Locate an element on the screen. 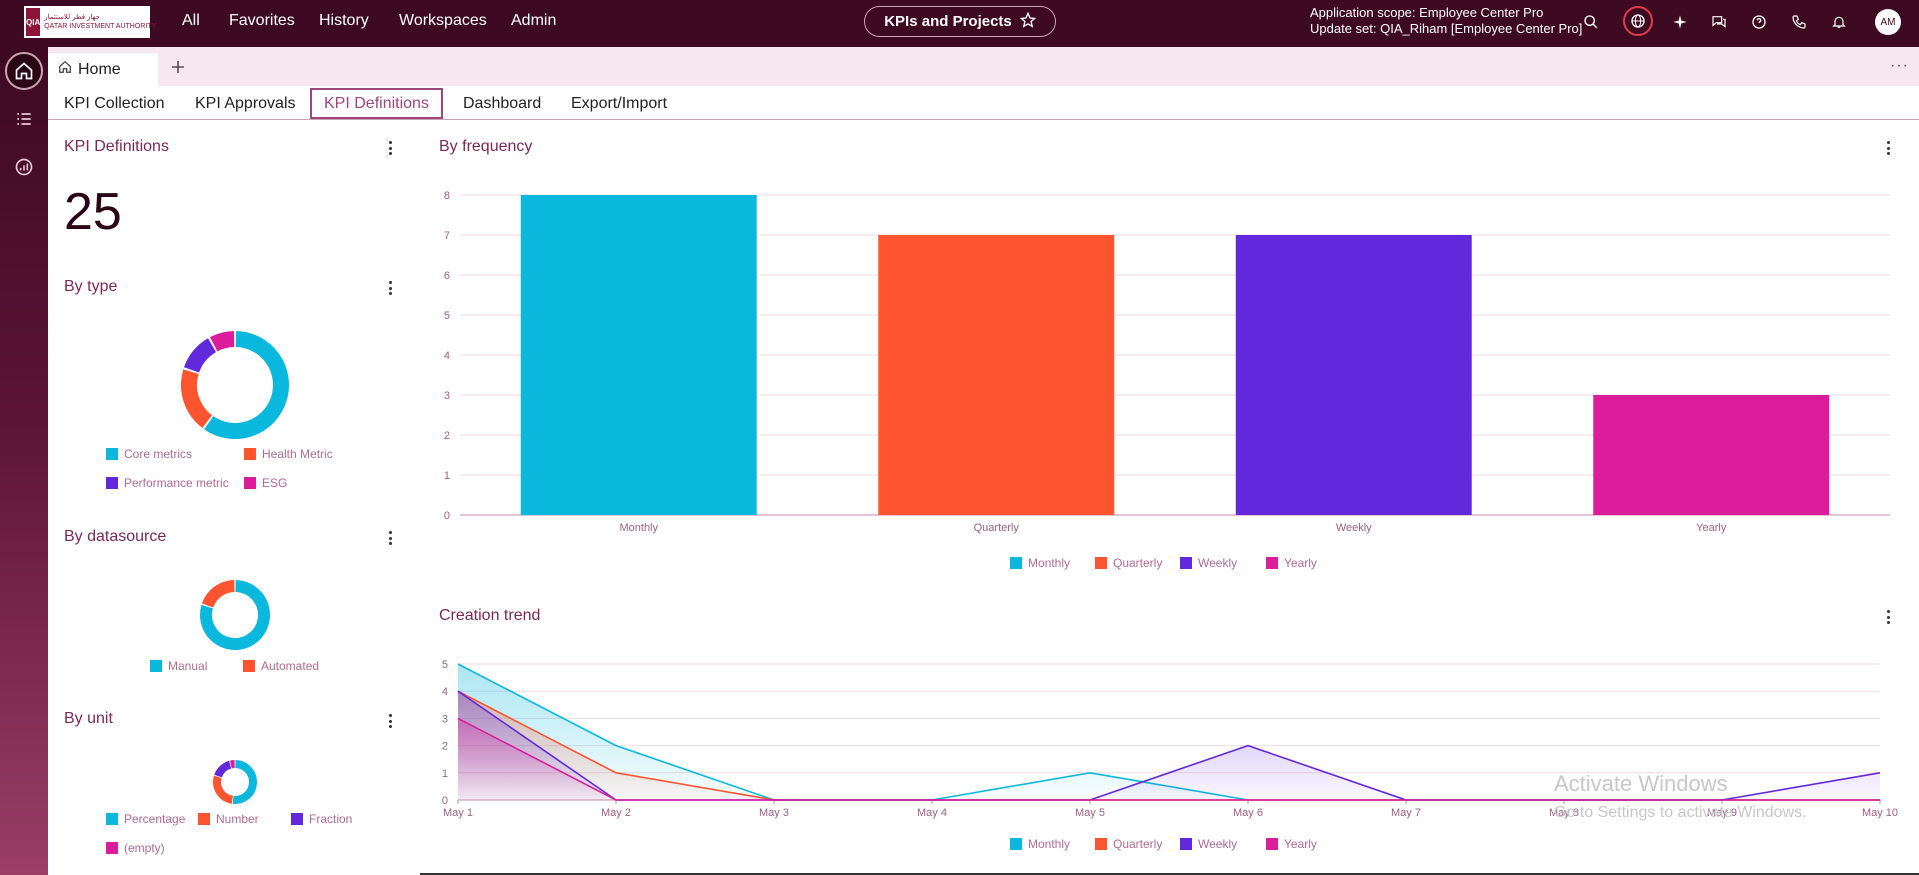 The width and height of the screenshot is (1919, 875). legend-automated: Automated is located at coordinates (281, 666).